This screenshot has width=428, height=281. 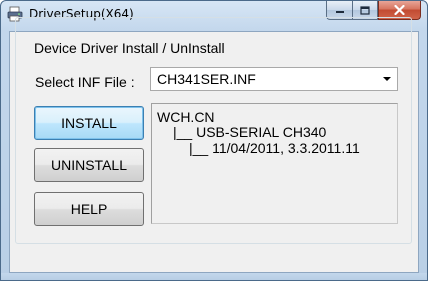 I want to click on groupbox-title: Device Driver Install / UnInstall, so click(x=129, y=48).